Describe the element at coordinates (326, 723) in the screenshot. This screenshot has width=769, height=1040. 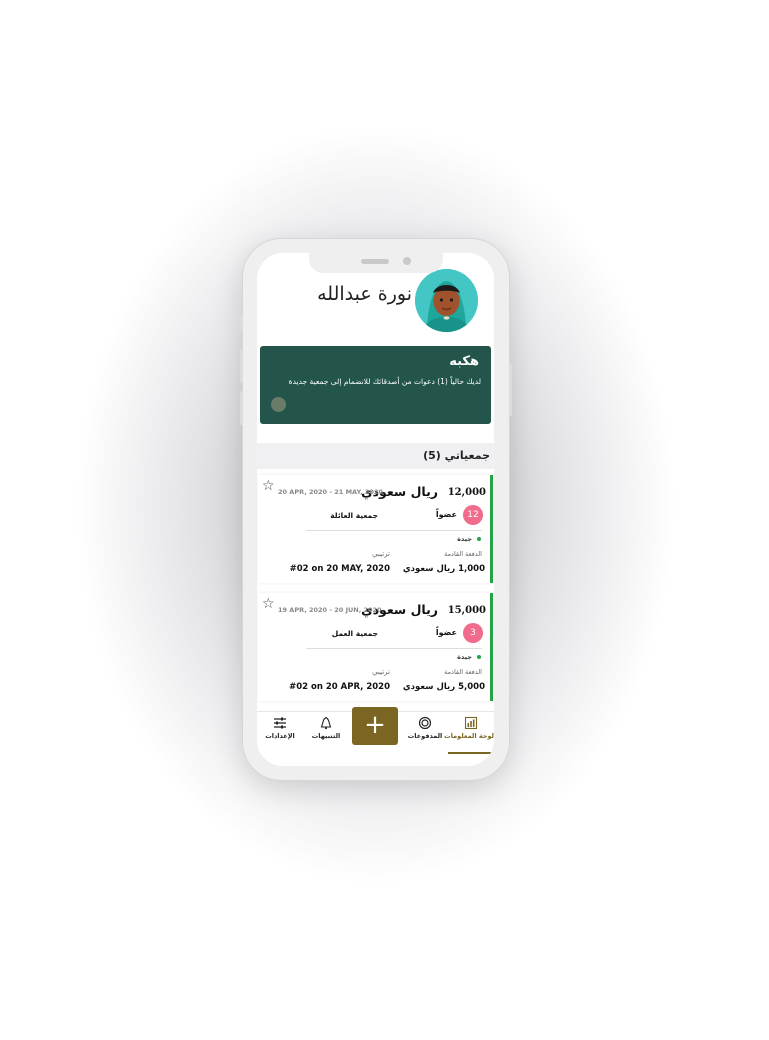
I see `bell-icon` at that location.